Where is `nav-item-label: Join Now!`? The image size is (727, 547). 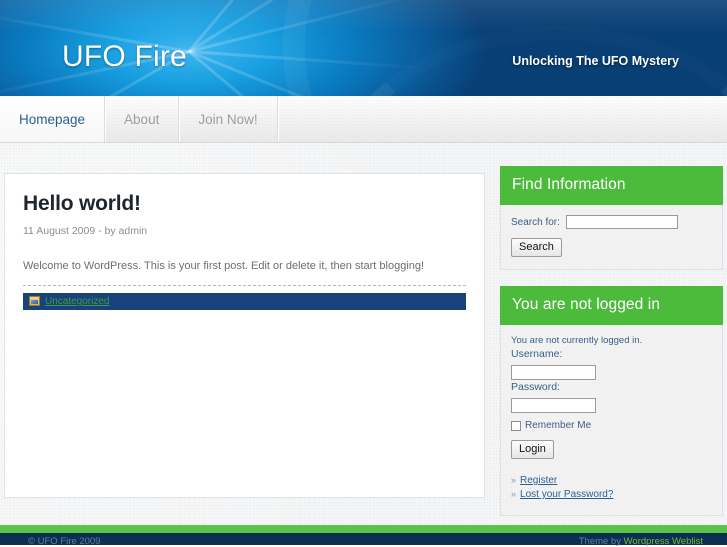 nav-item-label: Join Now! is located at coordinates (228, 119).